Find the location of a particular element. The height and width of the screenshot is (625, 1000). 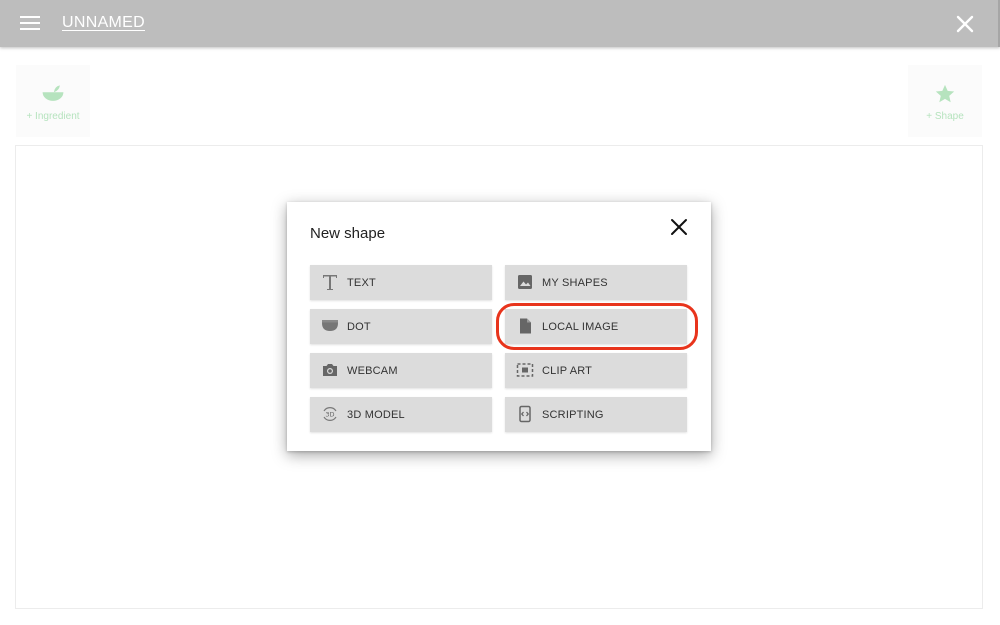

option-label: DOT is located at coordinates (359, 327).